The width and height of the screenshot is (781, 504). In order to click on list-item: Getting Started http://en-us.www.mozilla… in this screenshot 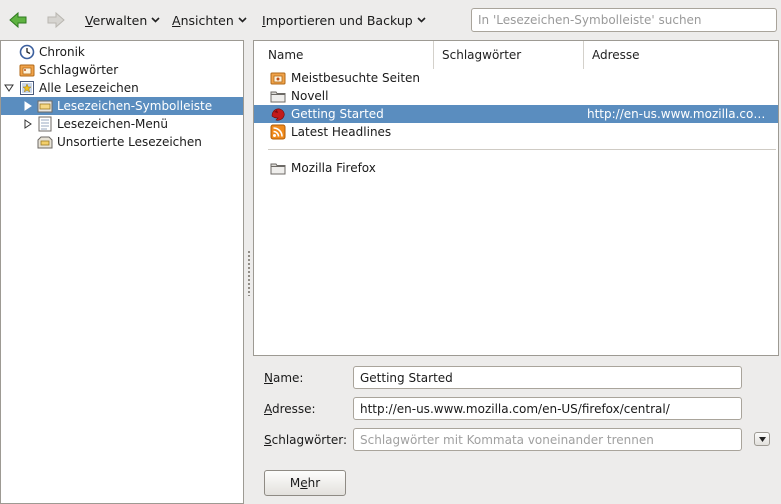, I will do `click(516, 114)`.